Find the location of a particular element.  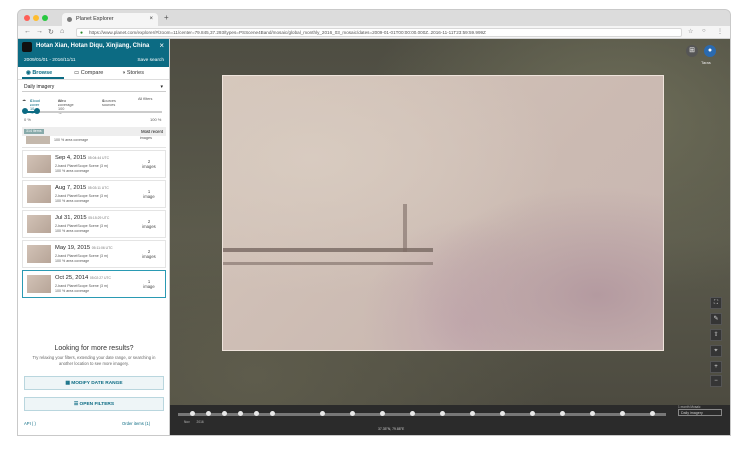

item-date: Jul 31, 2015 05:15:29 UTC is located at coordinates (82, 218).